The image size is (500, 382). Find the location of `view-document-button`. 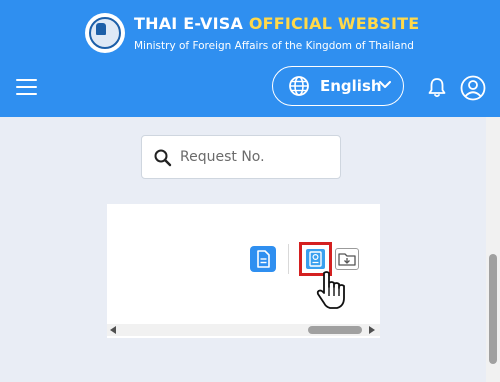

view-document-button is located at coordinates (263, 259).